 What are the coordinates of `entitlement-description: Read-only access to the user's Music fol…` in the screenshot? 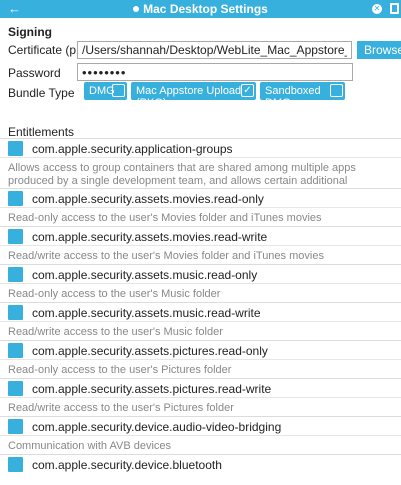 It's located at (200, 292).